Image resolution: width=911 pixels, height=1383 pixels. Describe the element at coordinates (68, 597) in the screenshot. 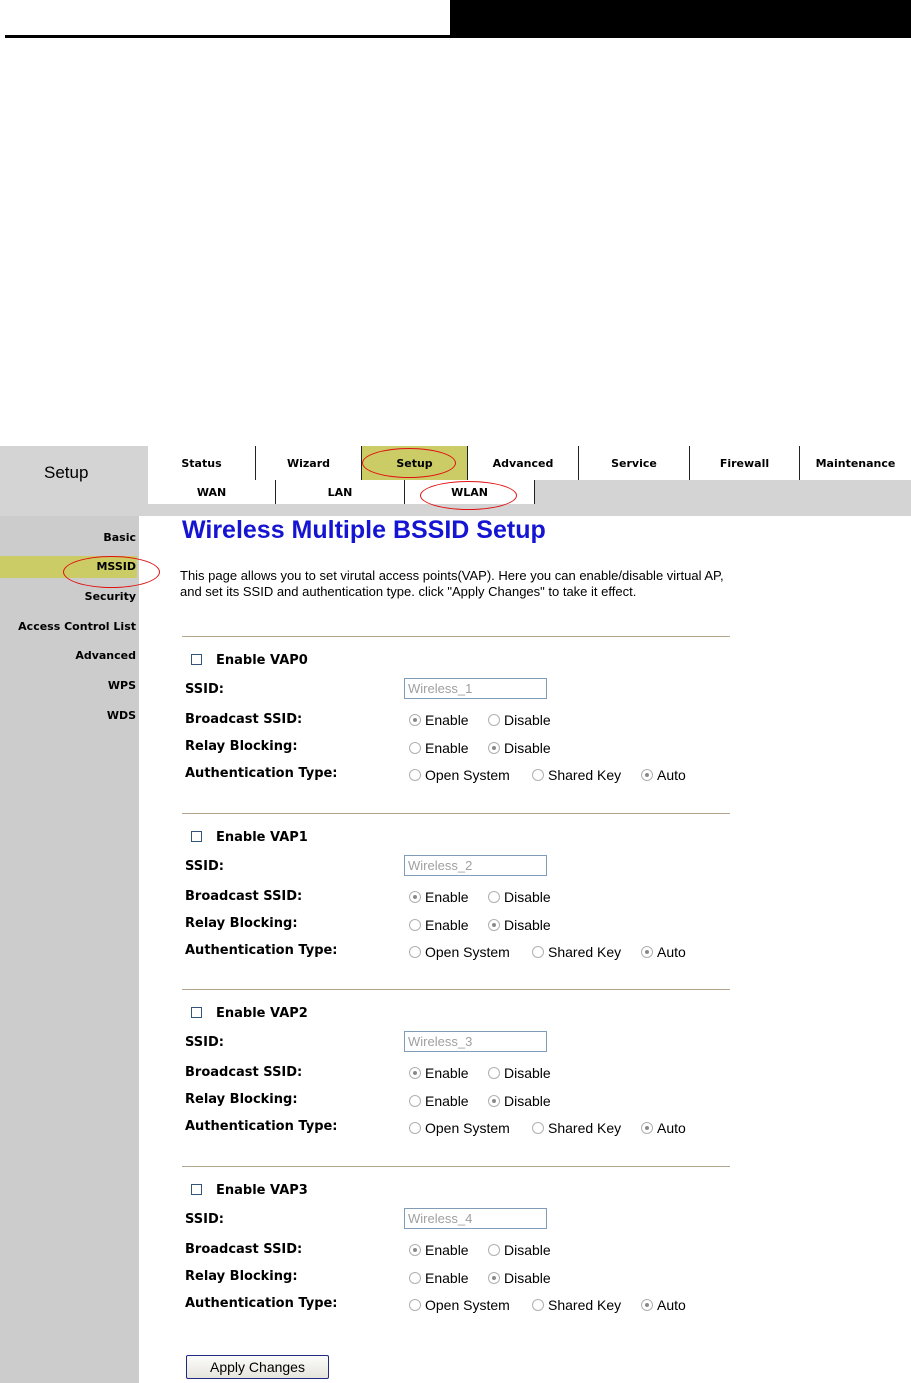

I see `sidebar-item-security: Security` at that location.